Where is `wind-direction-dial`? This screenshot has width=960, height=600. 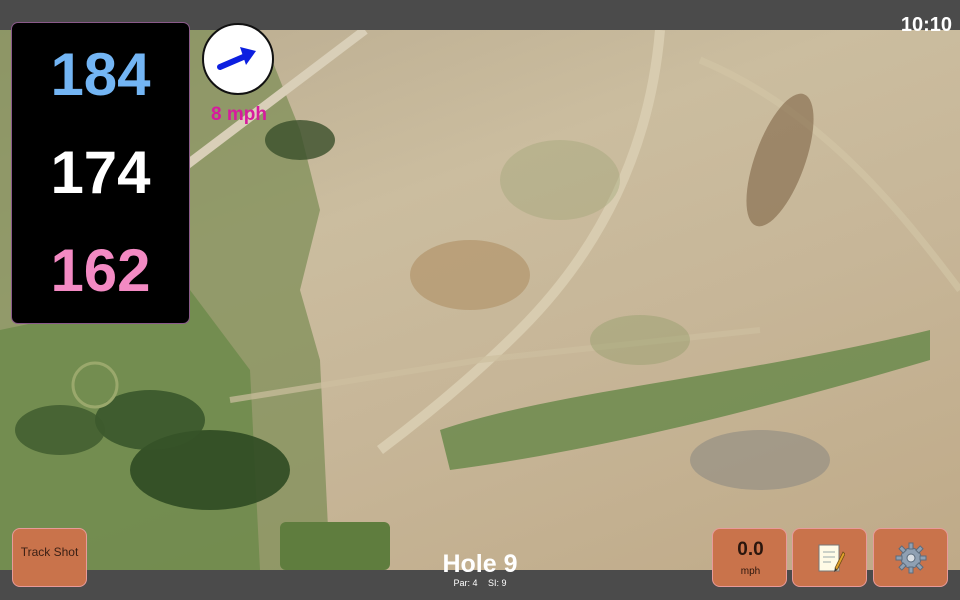 wind-direction-dial is located at coordinates (238, 59).